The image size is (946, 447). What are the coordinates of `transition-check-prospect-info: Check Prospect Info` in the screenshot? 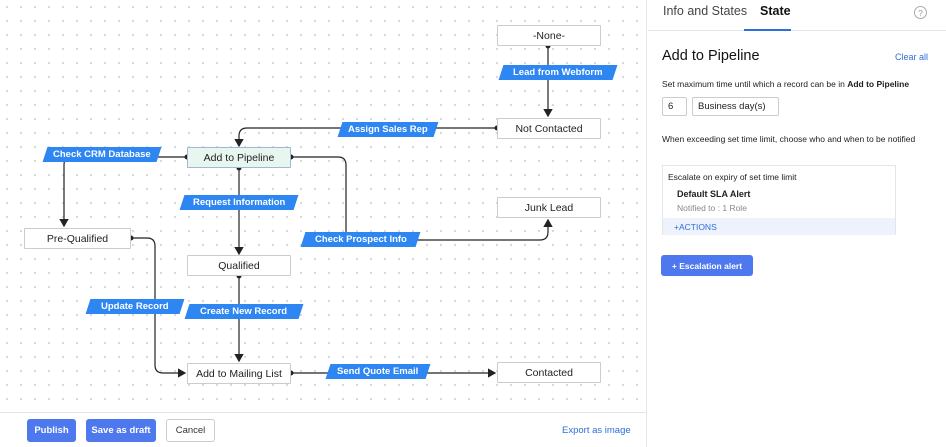 It's located at (360, 239).